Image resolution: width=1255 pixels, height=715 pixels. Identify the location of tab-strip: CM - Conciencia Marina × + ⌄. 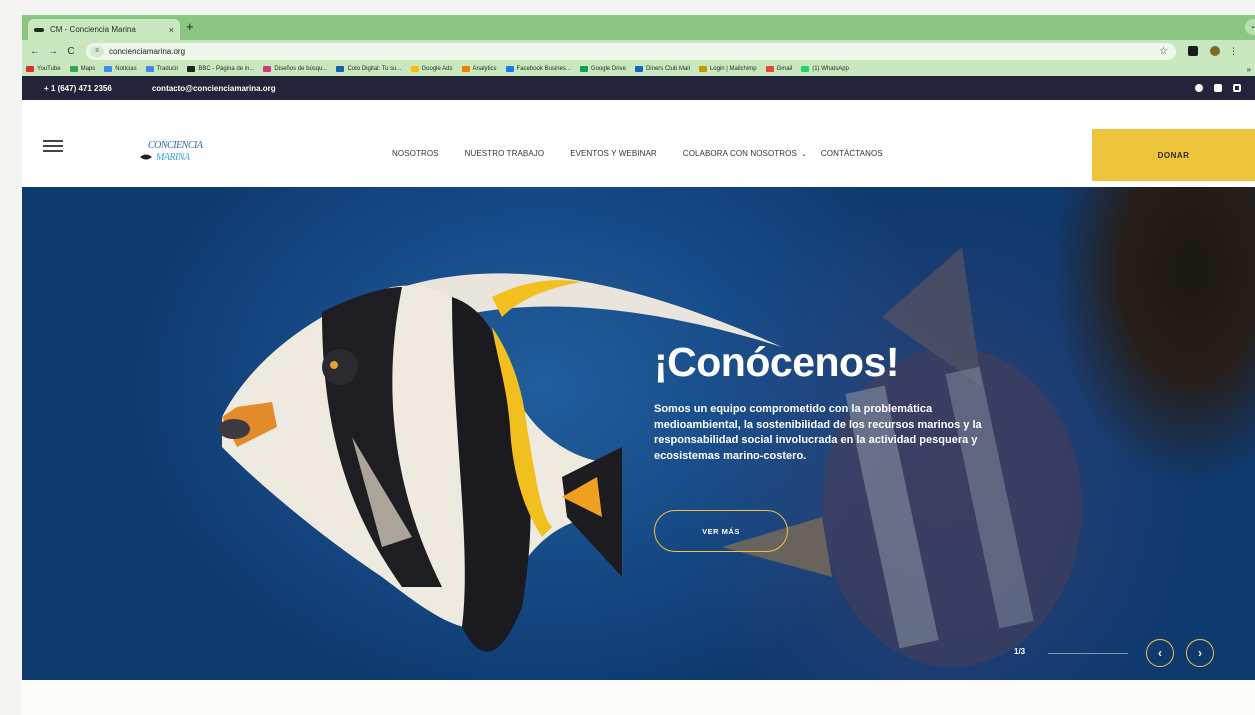
(638, 27).